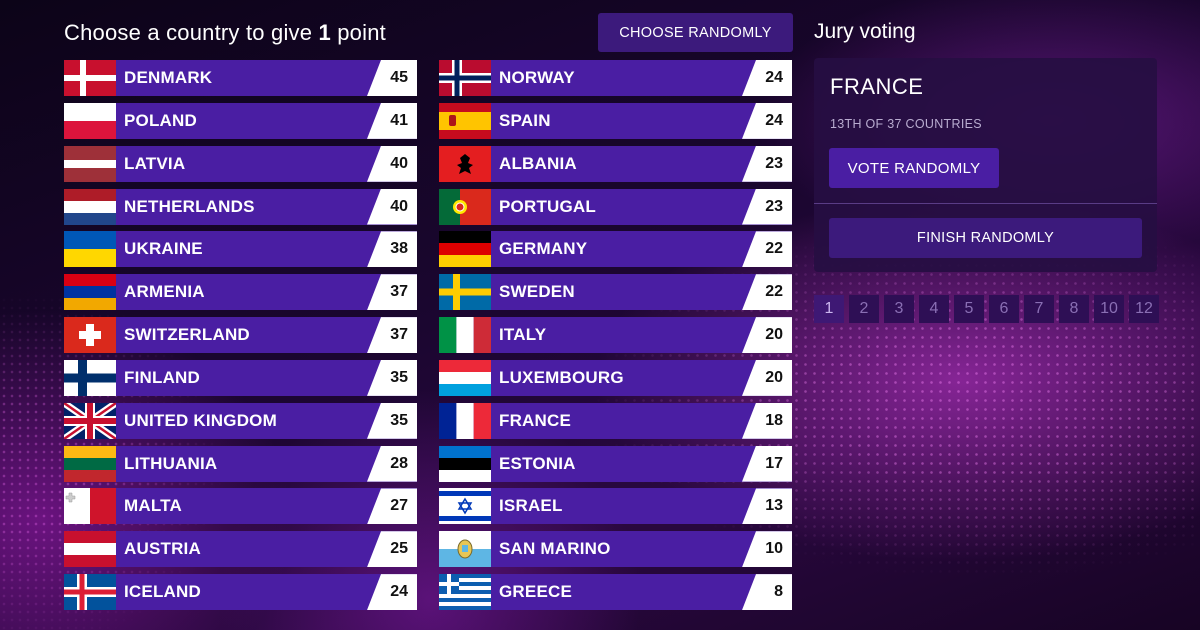 Image resolution: width=1200 pixels, height=630 pixels. What do you see at coordinates (1074, 309) in the screenshot?
I see `point-button-8: 8` at bounding box center [1074, 309].